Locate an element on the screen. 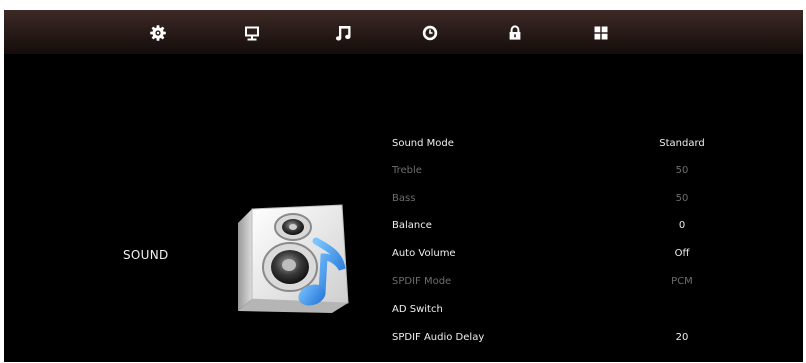 The width and height of the screenshot is (806, 363). monitor-icon is located at coordinates (252, 33).